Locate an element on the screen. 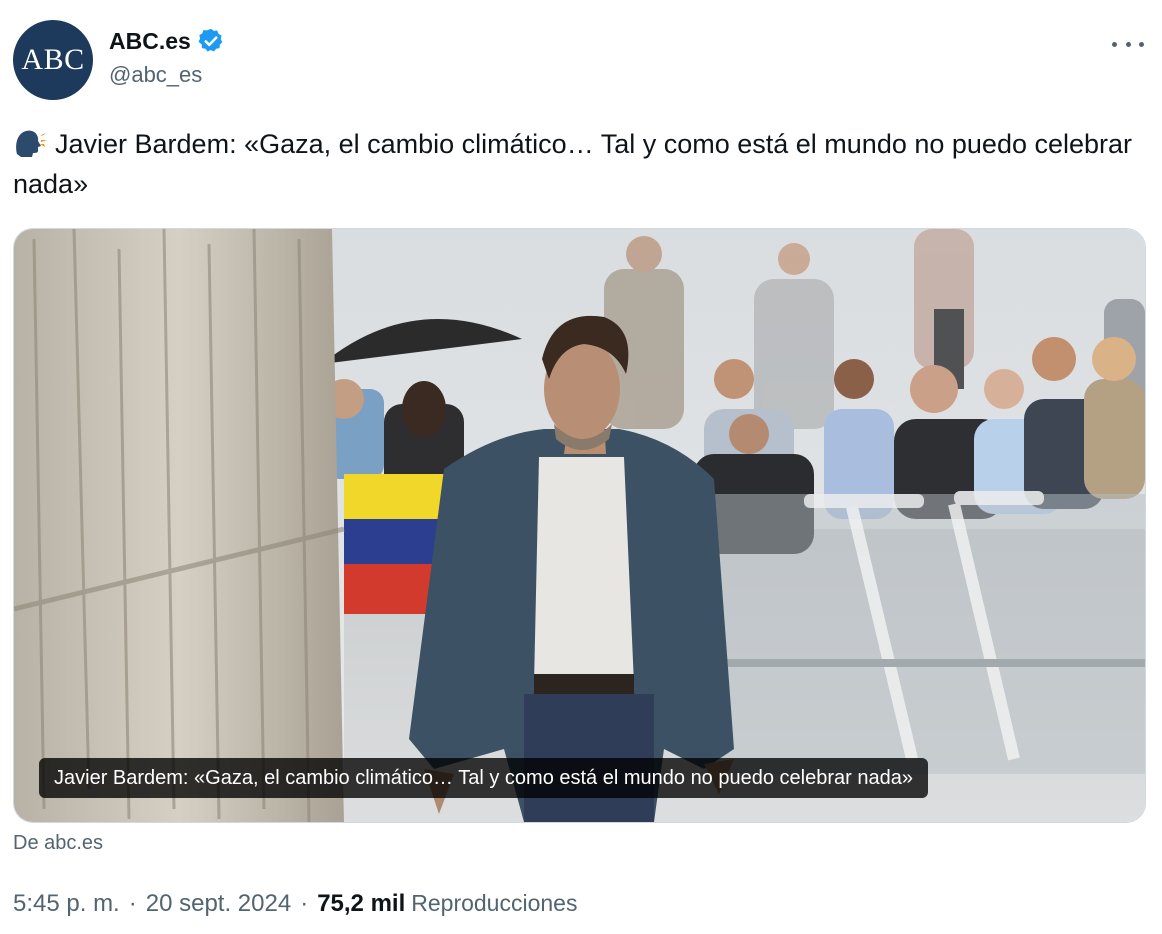 The width and height of the screenshot is (1162, 934). verified-badge-icon is located at coordinates (211, 41).